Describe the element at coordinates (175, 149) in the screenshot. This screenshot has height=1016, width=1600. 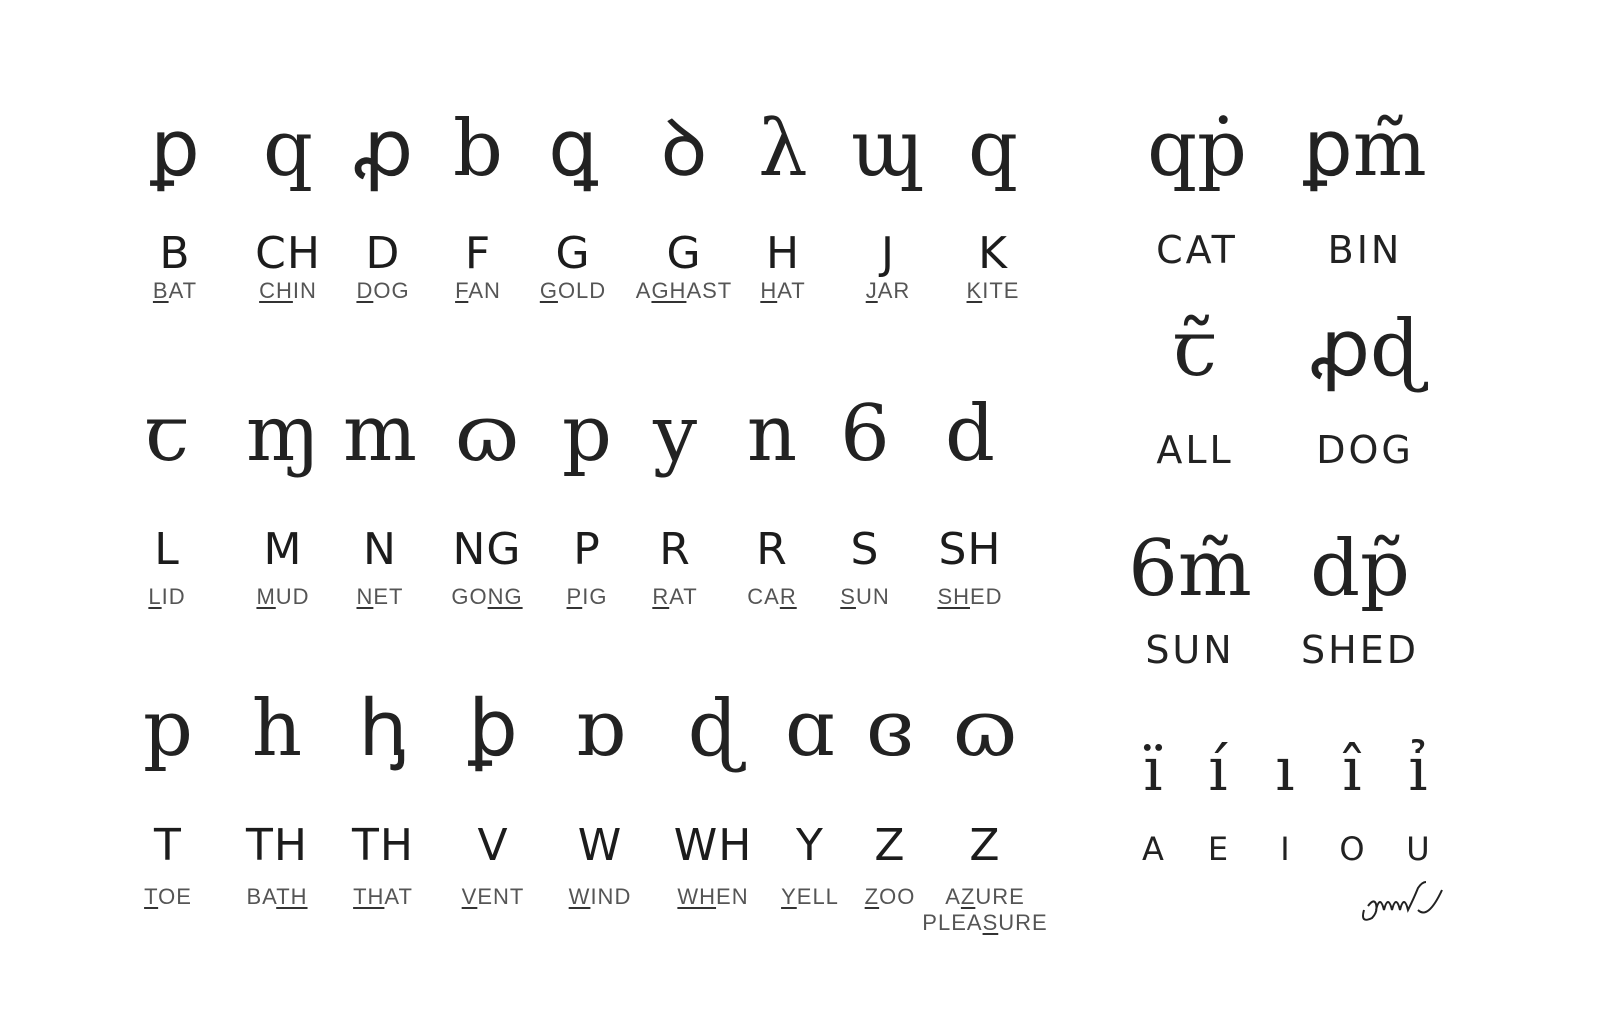
I see `tengwar-glyph: ꝑ` at that location.